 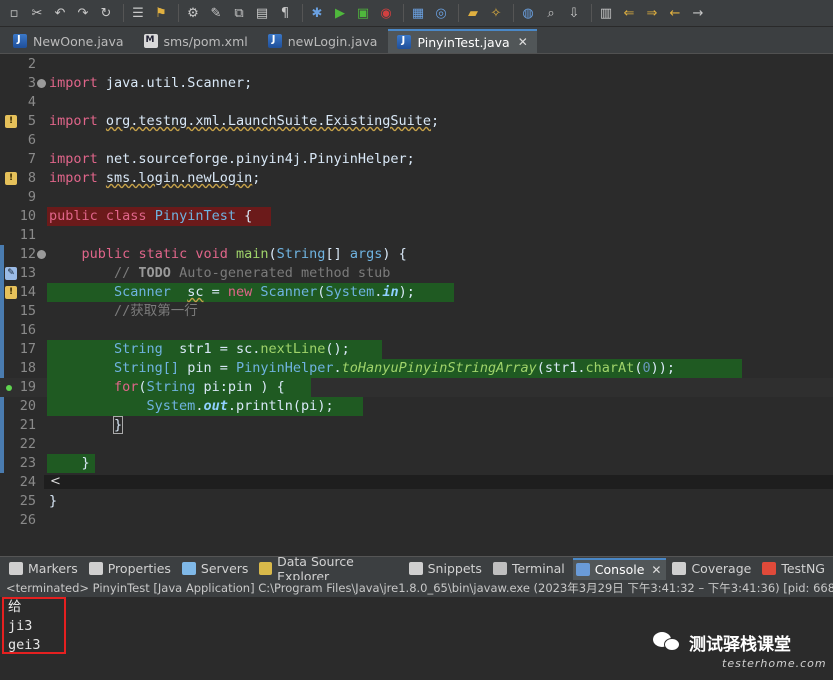 What do you see at coordinates (262, 13) in the screenshot?
I see `paste-icon: ▤` at bounding box center [262, 13].